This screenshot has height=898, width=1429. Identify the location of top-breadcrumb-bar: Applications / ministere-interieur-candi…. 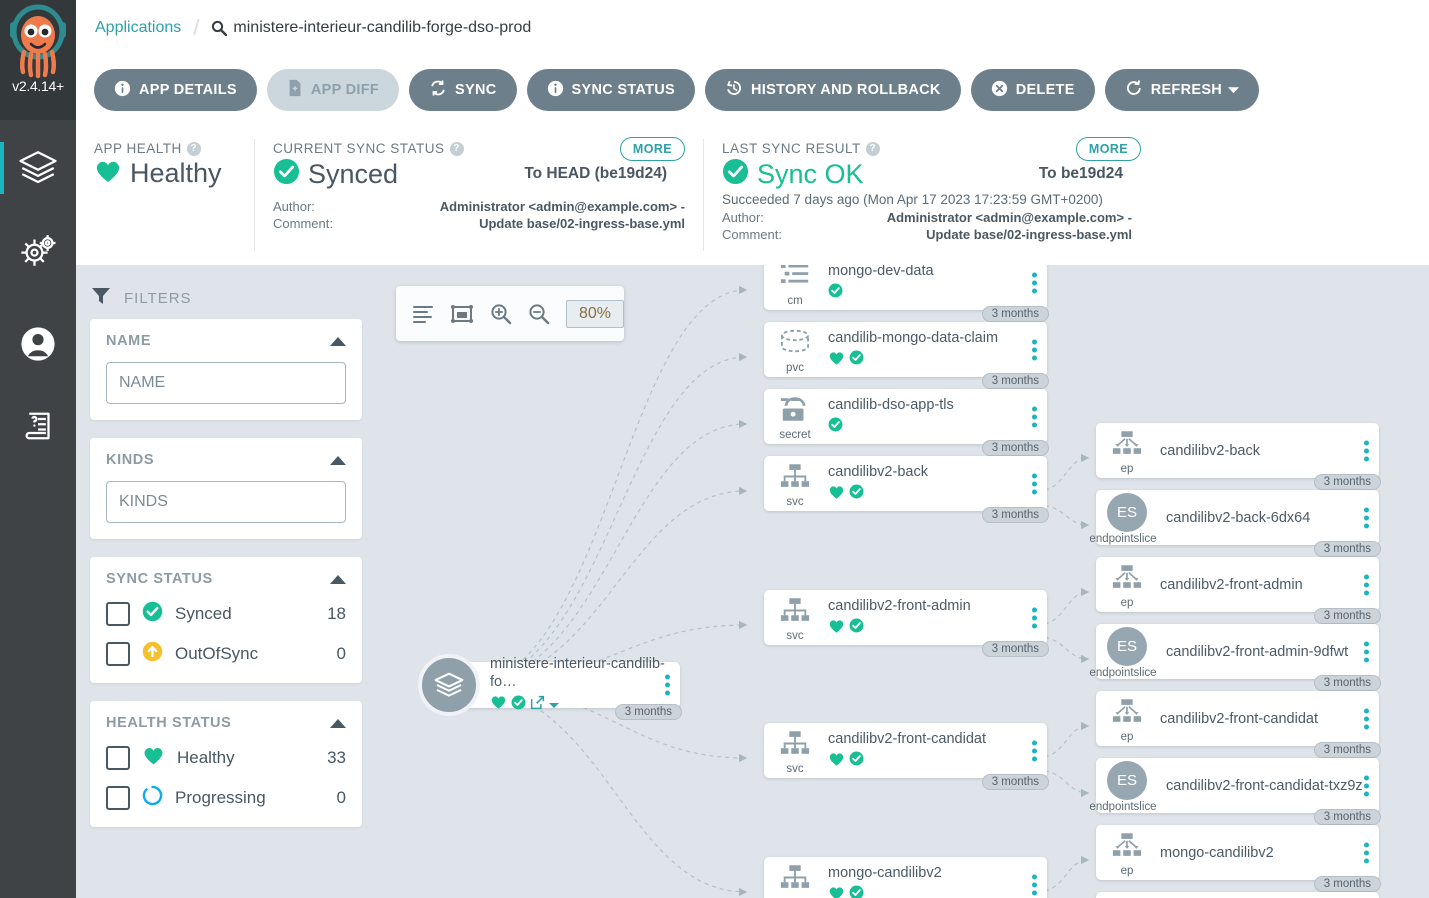
(752, 27).